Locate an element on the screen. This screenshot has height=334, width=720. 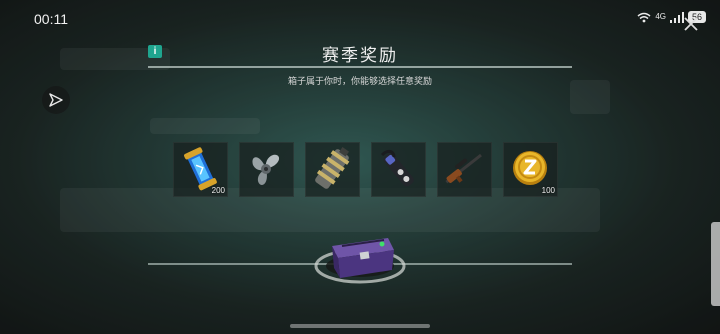
engine-part-icon is located at coordinates (332, 168).